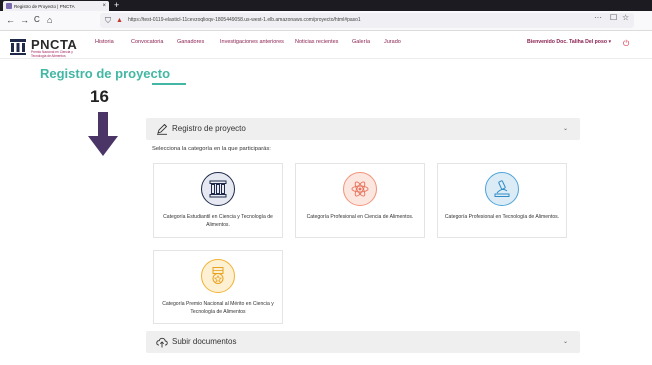 The image size is (652, 365). I want to click on tab-title: Registro de Proyecto | PNCTA, so click(44, 6).